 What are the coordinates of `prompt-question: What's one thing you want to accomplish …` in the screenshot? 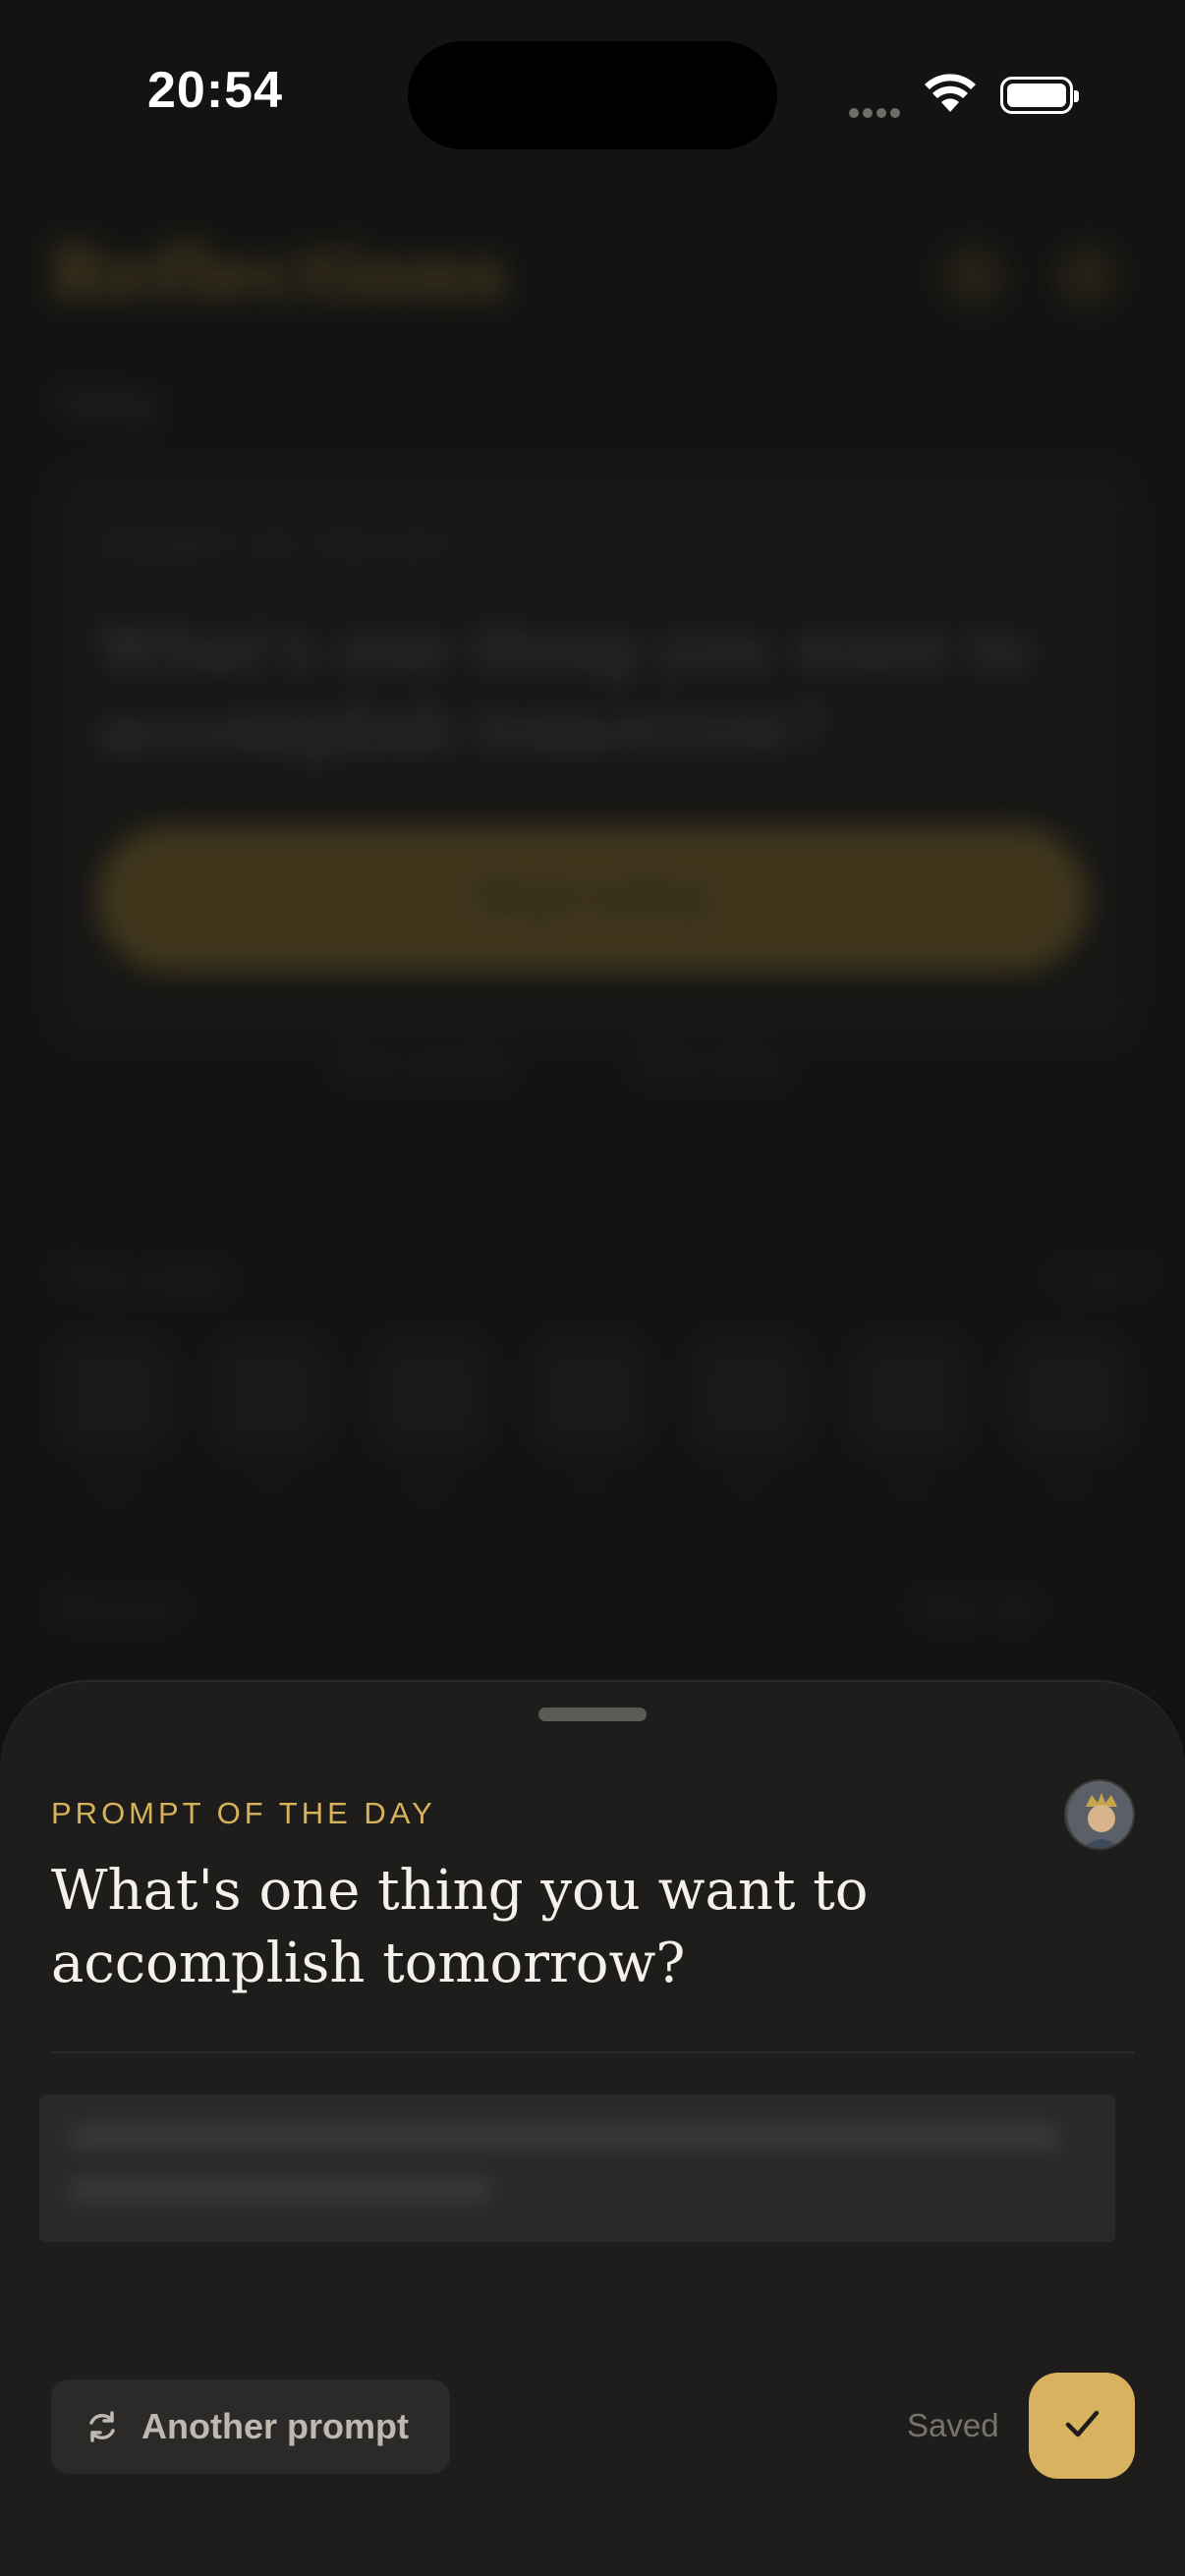 It's located at (460, 1927).